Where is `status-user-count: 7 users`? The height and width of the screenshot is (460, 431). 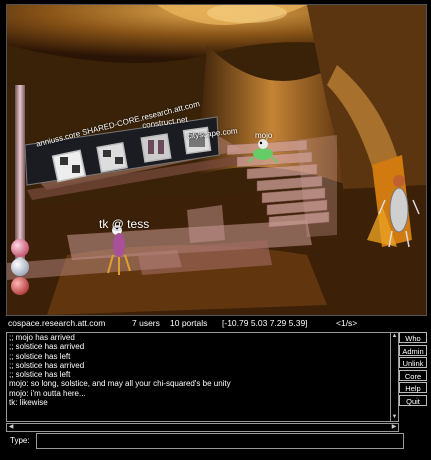 status-user-count: 7 users is located at coordinates (146, 323).